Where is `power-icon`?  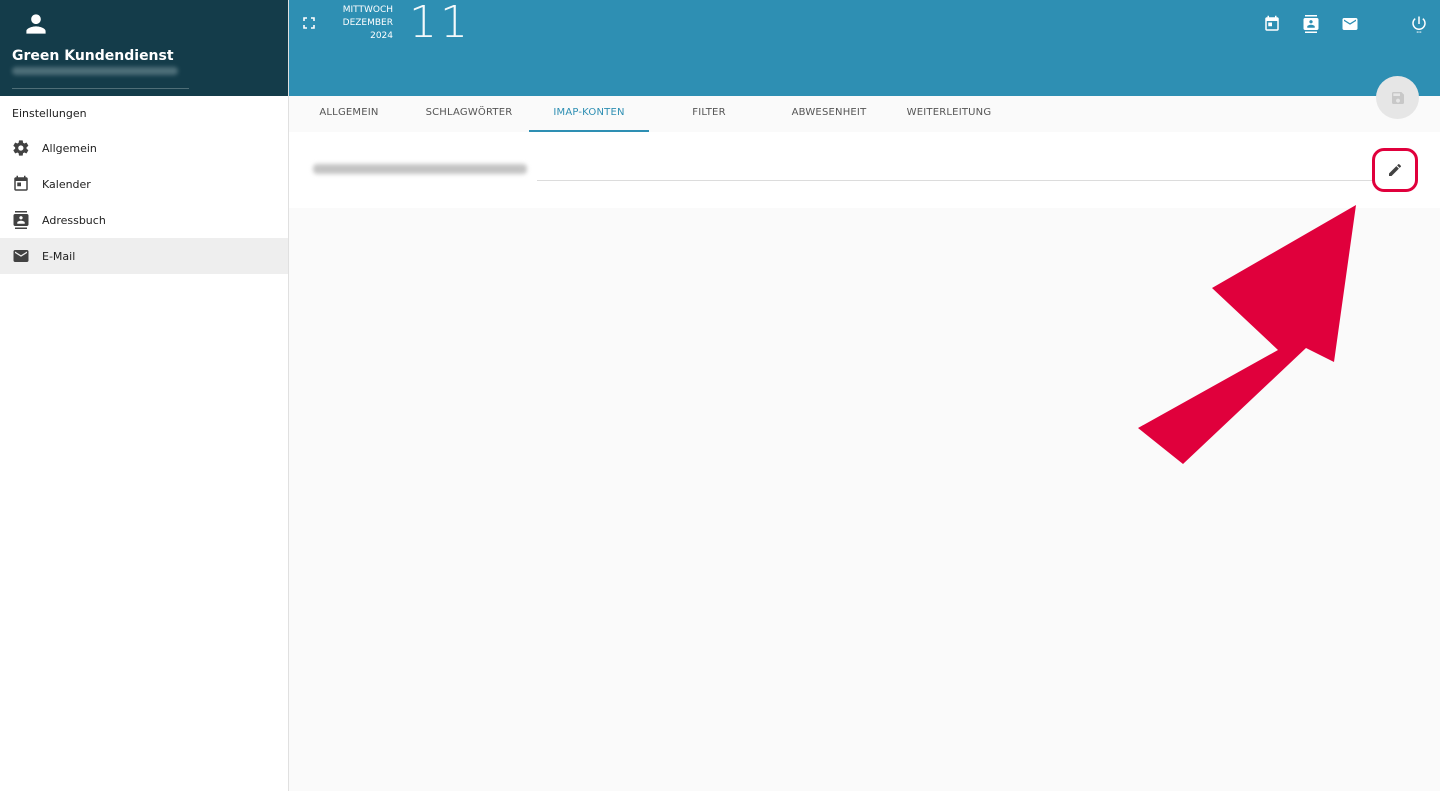
power-icon is located at coordinates (1419, 24).